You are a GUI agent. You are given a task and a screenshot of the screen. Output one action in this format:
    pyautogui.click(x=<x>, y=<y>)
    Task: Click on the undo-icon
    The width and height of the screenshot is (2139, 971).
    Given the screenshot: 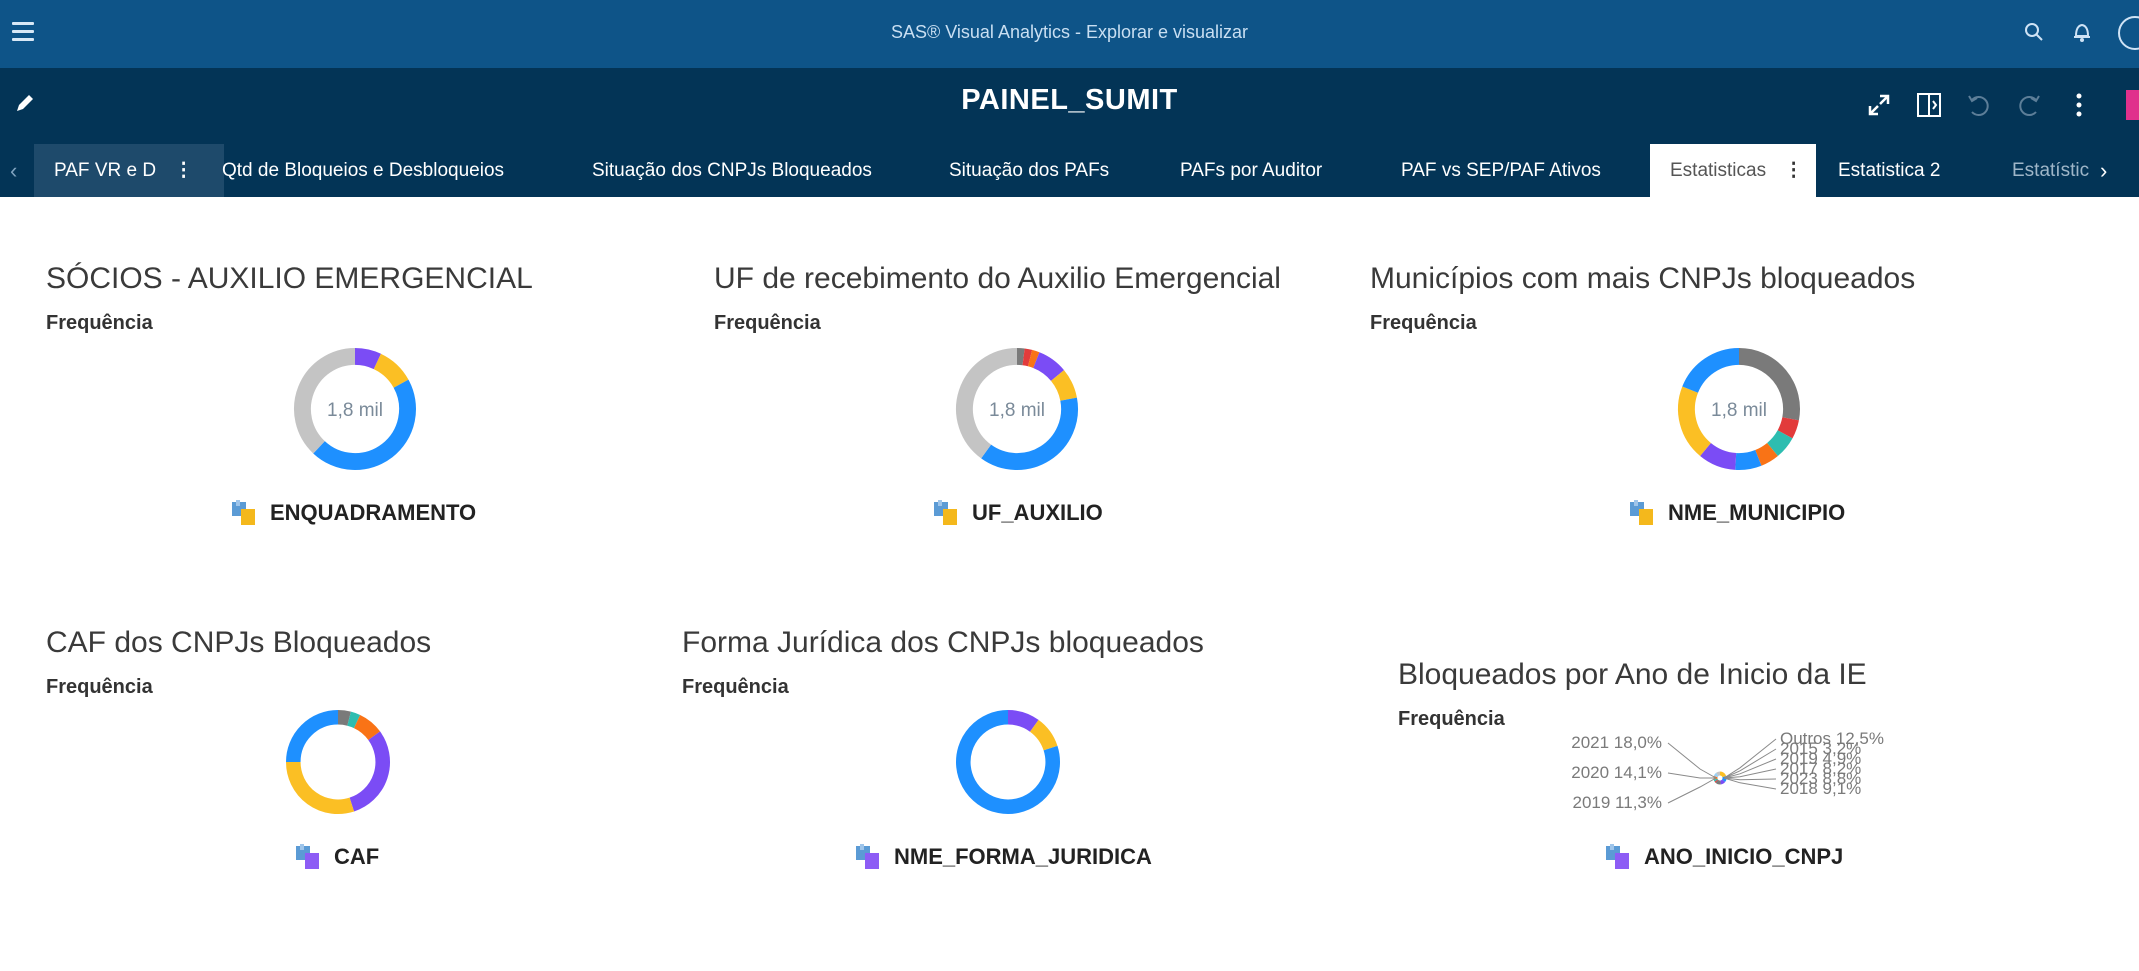 What is the action you would take?
    pyautogui.click(x=1979, y=105)
    